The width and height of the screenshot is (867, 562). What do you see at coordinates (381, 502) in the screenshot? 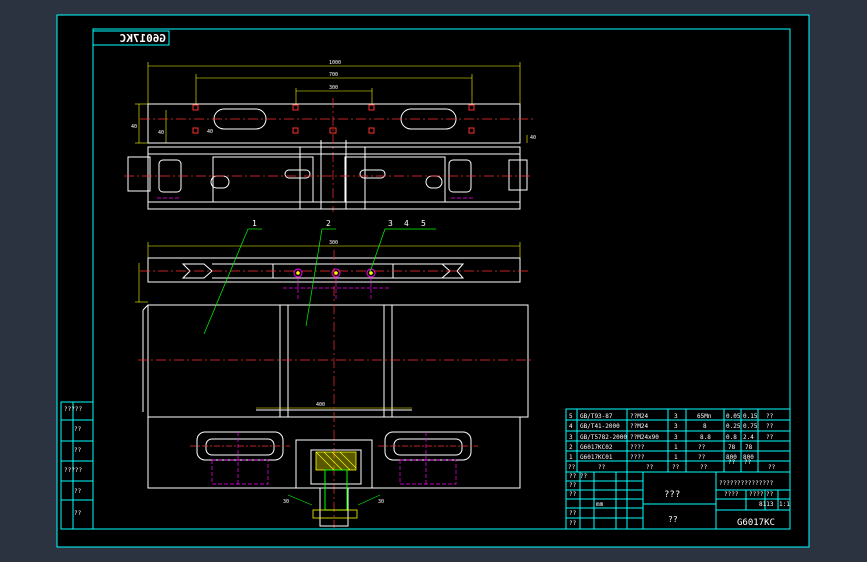
I see `dim-bottom-angle-right: 30` at bounding box center [381, 502].